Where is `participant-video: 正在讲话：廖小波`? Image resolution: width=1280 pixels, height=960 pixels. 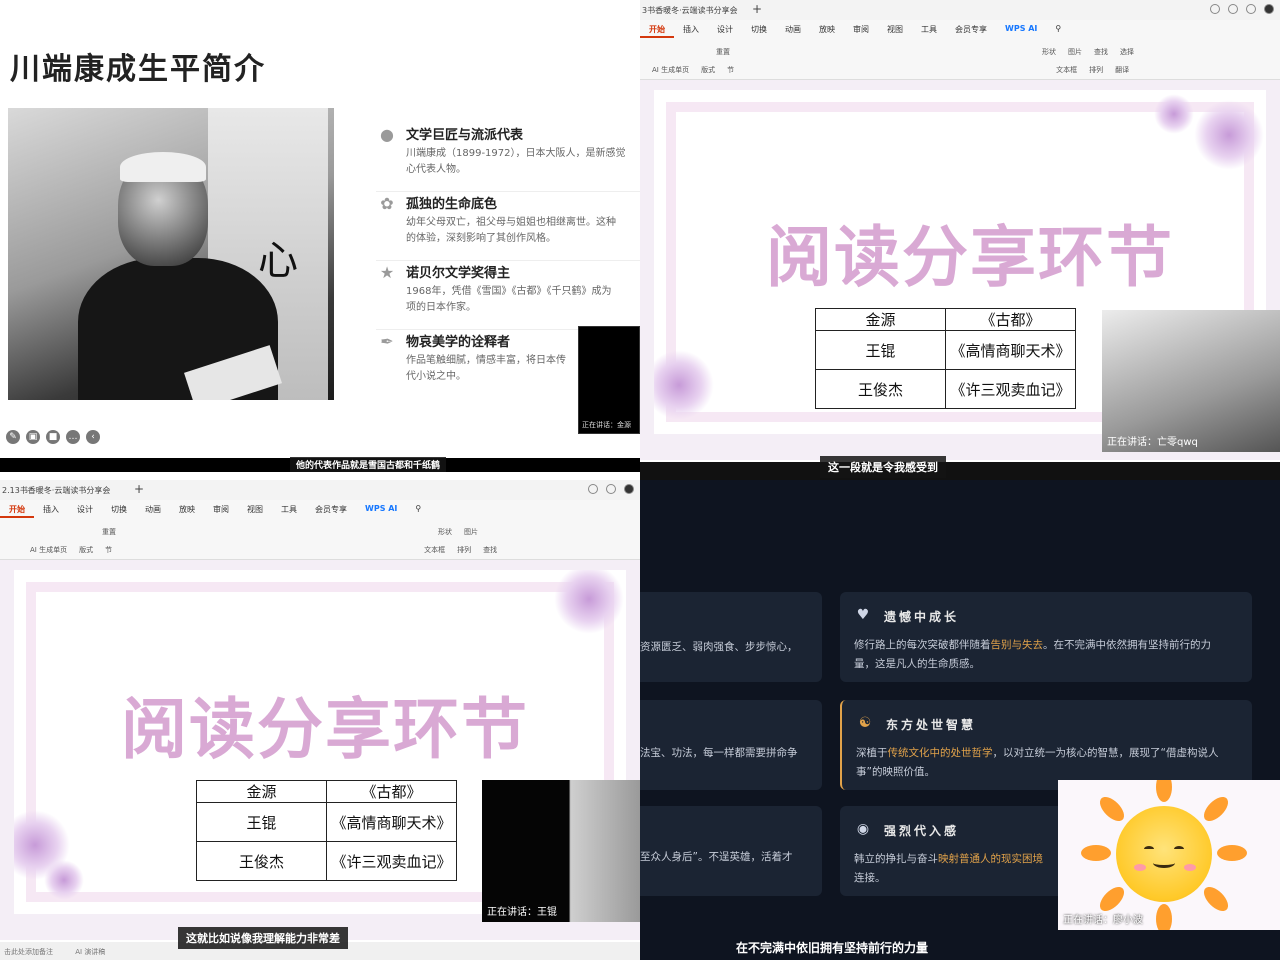
participant-video: 正在讲话：廖小波 is located at coordinates (1169, 855).